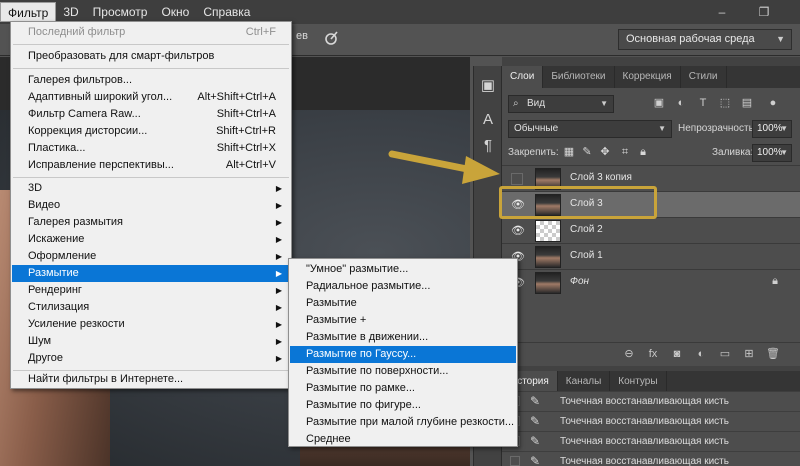 This screenshot has width=800, height=466. What do you see at coordinates (151, 56) in the screenshot?
I see `menu-item-convert-smart-filters: Преобразовать для смарт-фильтров` at bounding box center [151, 56].